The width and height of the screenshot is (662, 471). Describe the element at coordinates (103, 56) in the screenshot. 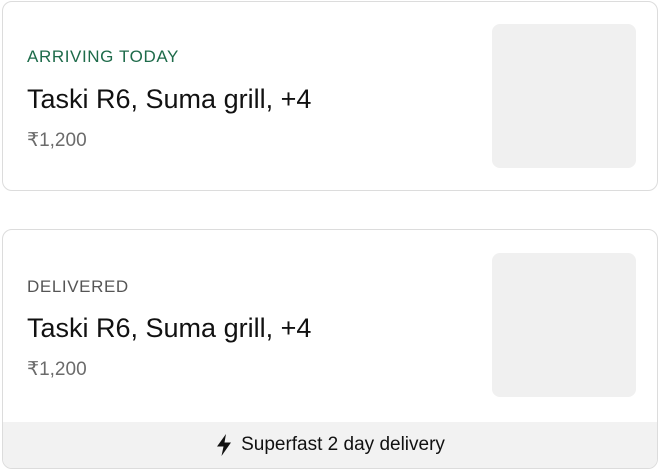

I see `order-status: ARRIVING TODAY` at that location.